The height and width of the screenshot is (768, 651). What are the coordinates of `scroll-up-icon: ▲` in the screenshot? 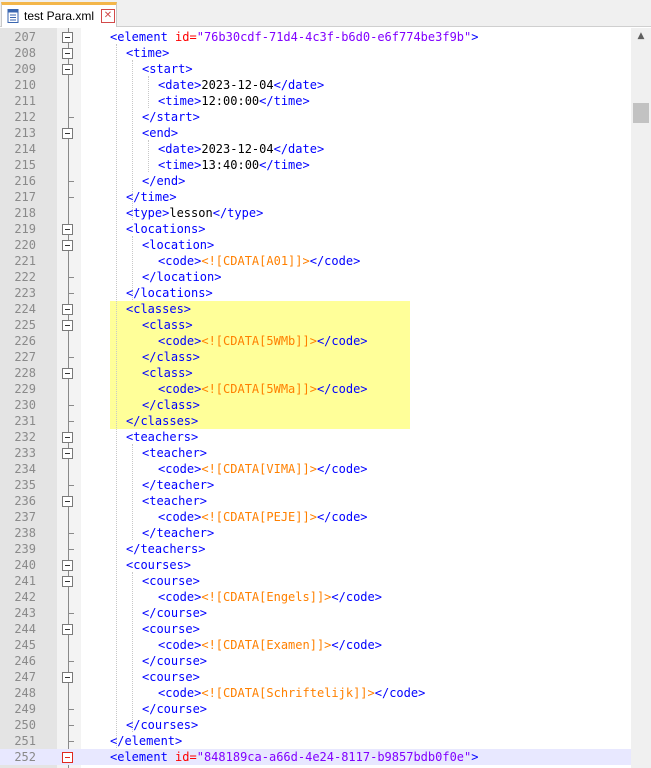 It's located at (641, 36).